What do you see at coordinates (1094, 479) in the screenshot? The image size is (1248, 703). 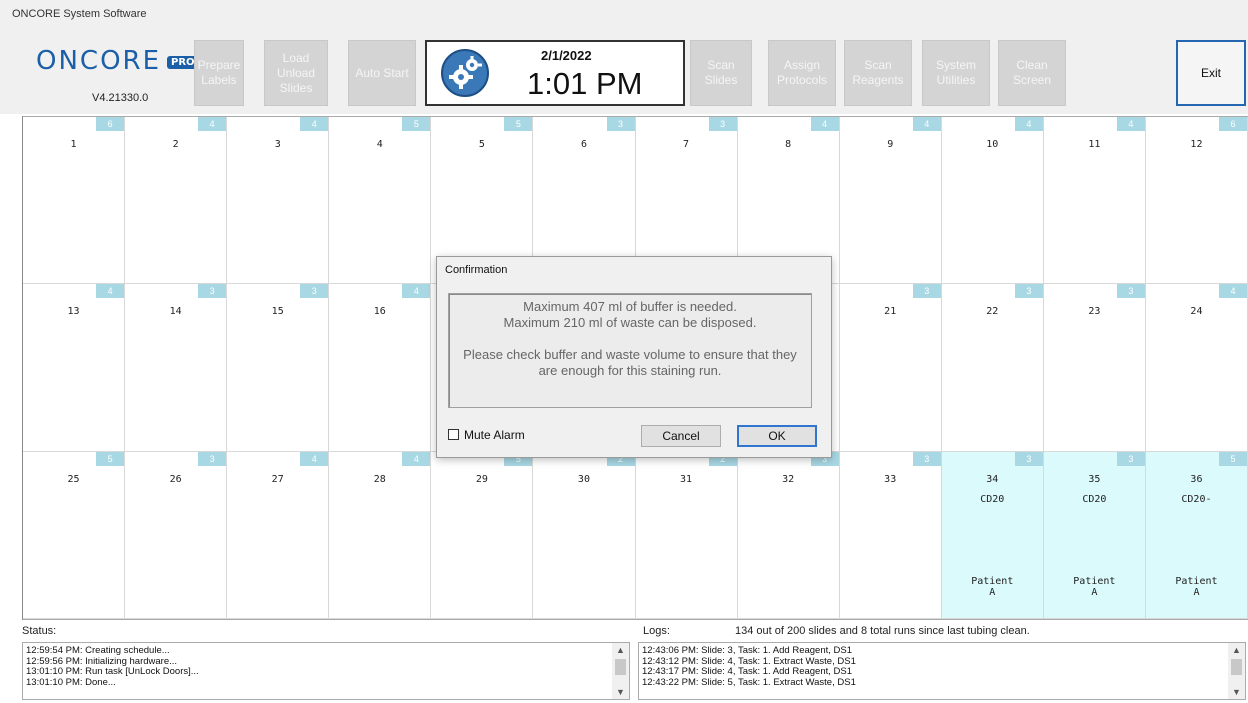 I see `slot-number: 35` at bounding box center [1094, 479].